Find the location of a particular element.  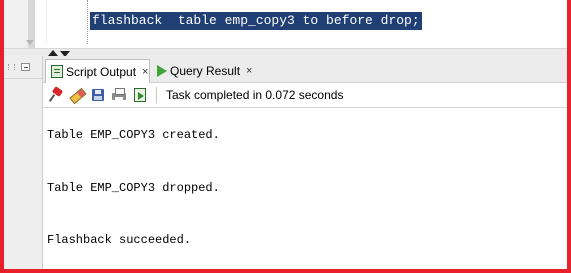

code-indent-guide is located at coordinates (87, 22).